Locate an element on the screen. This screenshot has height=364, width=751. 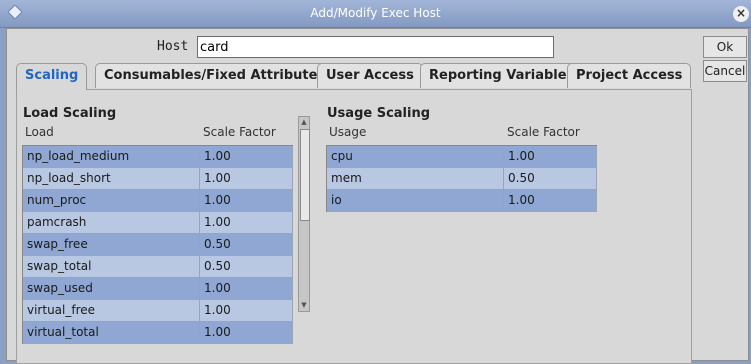
load-scaling-title: Load Scaling is located at coordinates (70, 113).